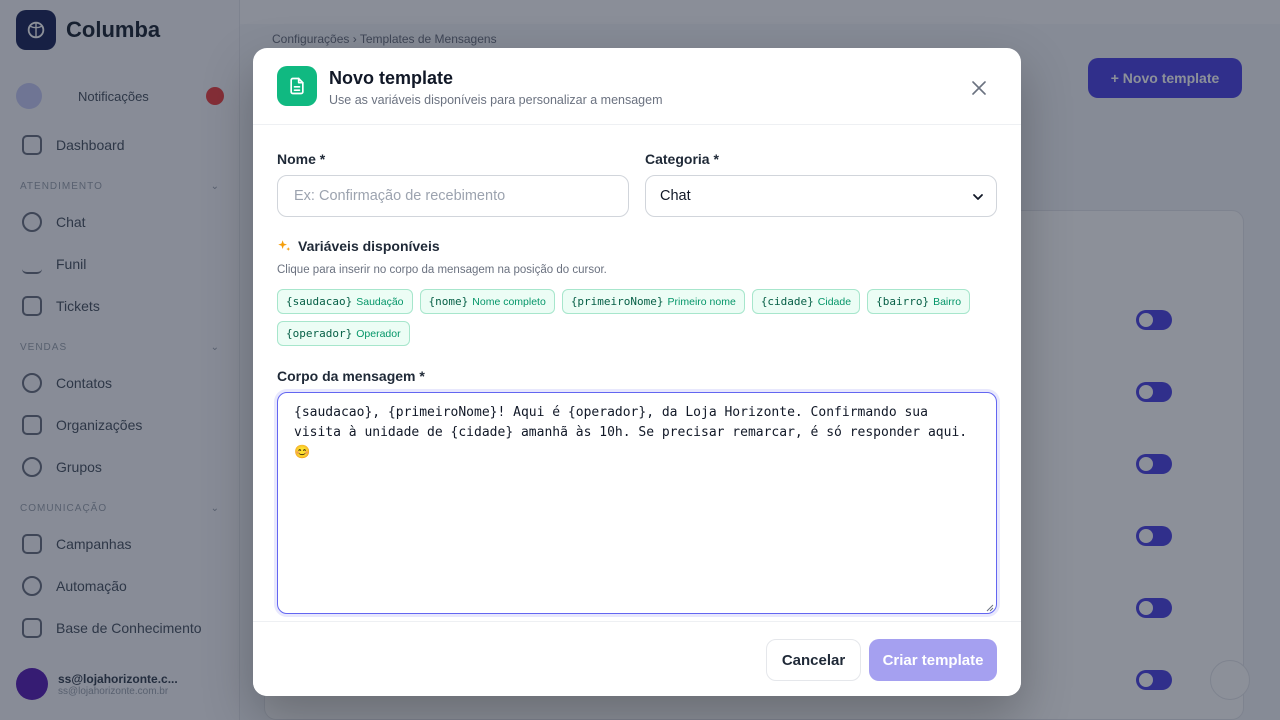 The height and width of the screenshot is (720, 1280). I want to click on variable-chip-bairro: {bairro} Bairro, so click(919, 301).